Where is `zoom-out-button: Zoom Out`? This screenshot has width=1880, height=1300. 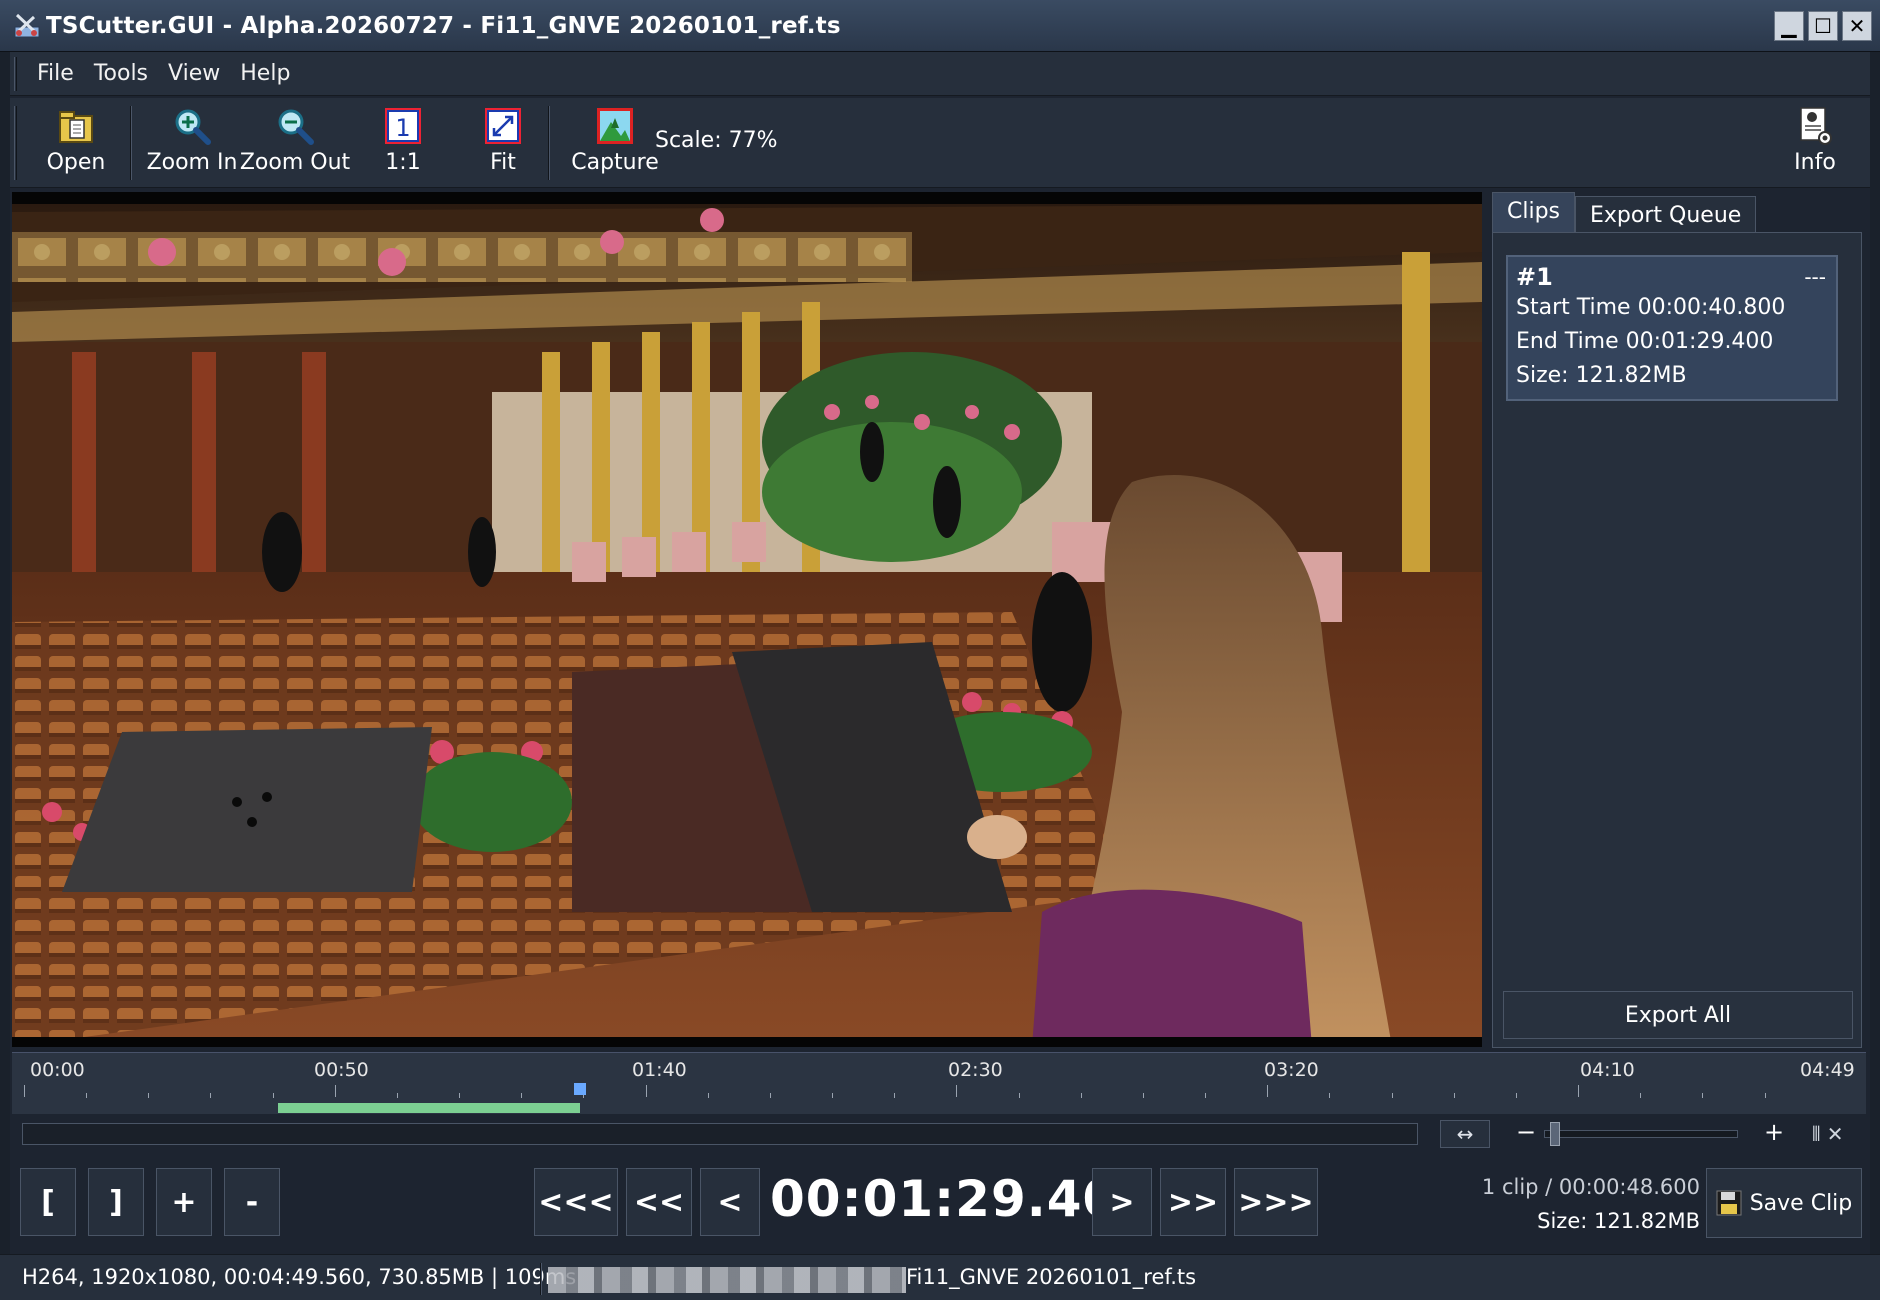 zoom-out-button: Zoom Out is located at coordinates (295, 144).